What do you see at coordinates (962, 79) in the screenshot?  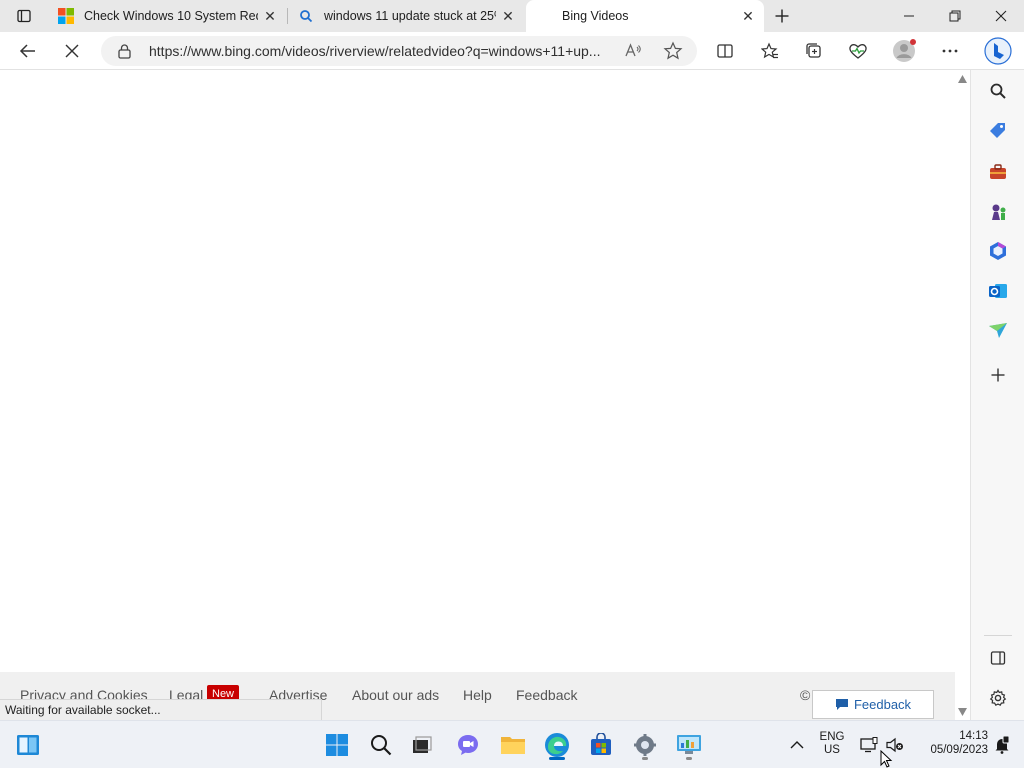 I see `scroll-up-icon` at bounding box center [962, 79].